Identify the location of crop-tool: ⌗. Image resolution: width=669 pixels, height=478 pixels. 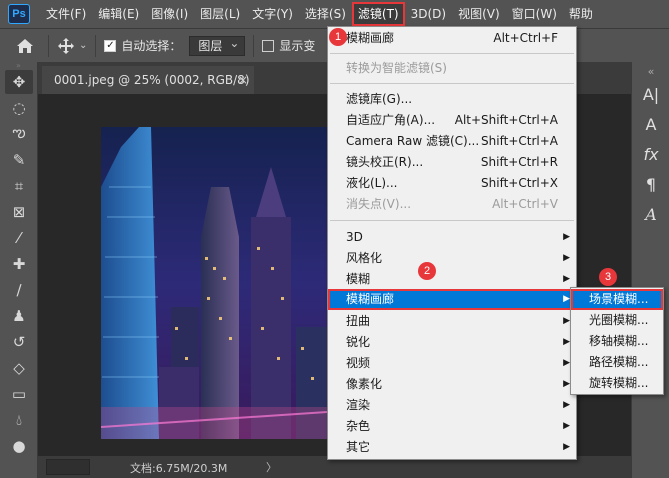
(19, 186).